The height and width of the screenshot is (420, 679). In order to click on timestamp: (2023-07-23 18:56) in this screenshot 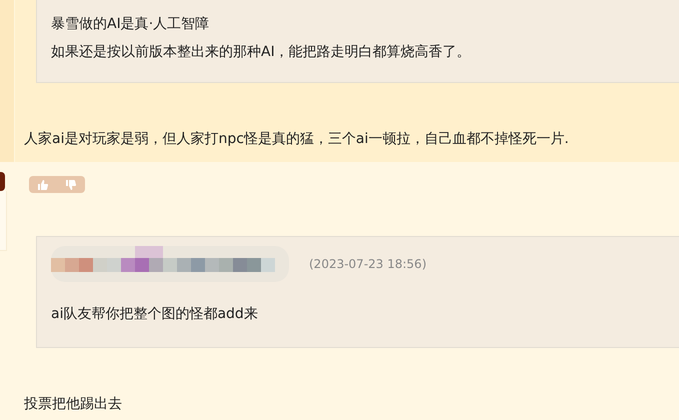, I will do `click(367, 264)`.